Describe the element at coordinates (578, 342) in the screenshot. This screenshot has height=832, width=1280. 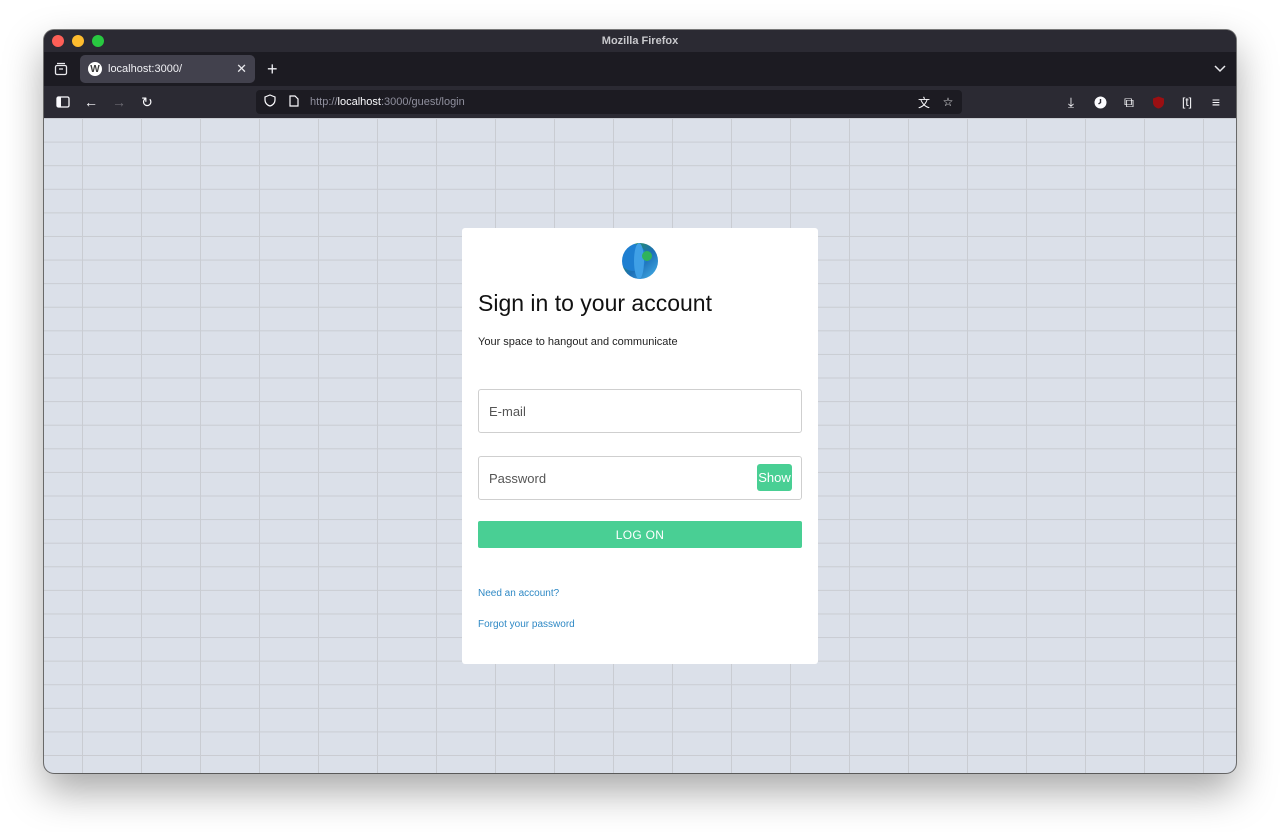
I see `page-subtitle: Your space to hangout and communicate` at that location.